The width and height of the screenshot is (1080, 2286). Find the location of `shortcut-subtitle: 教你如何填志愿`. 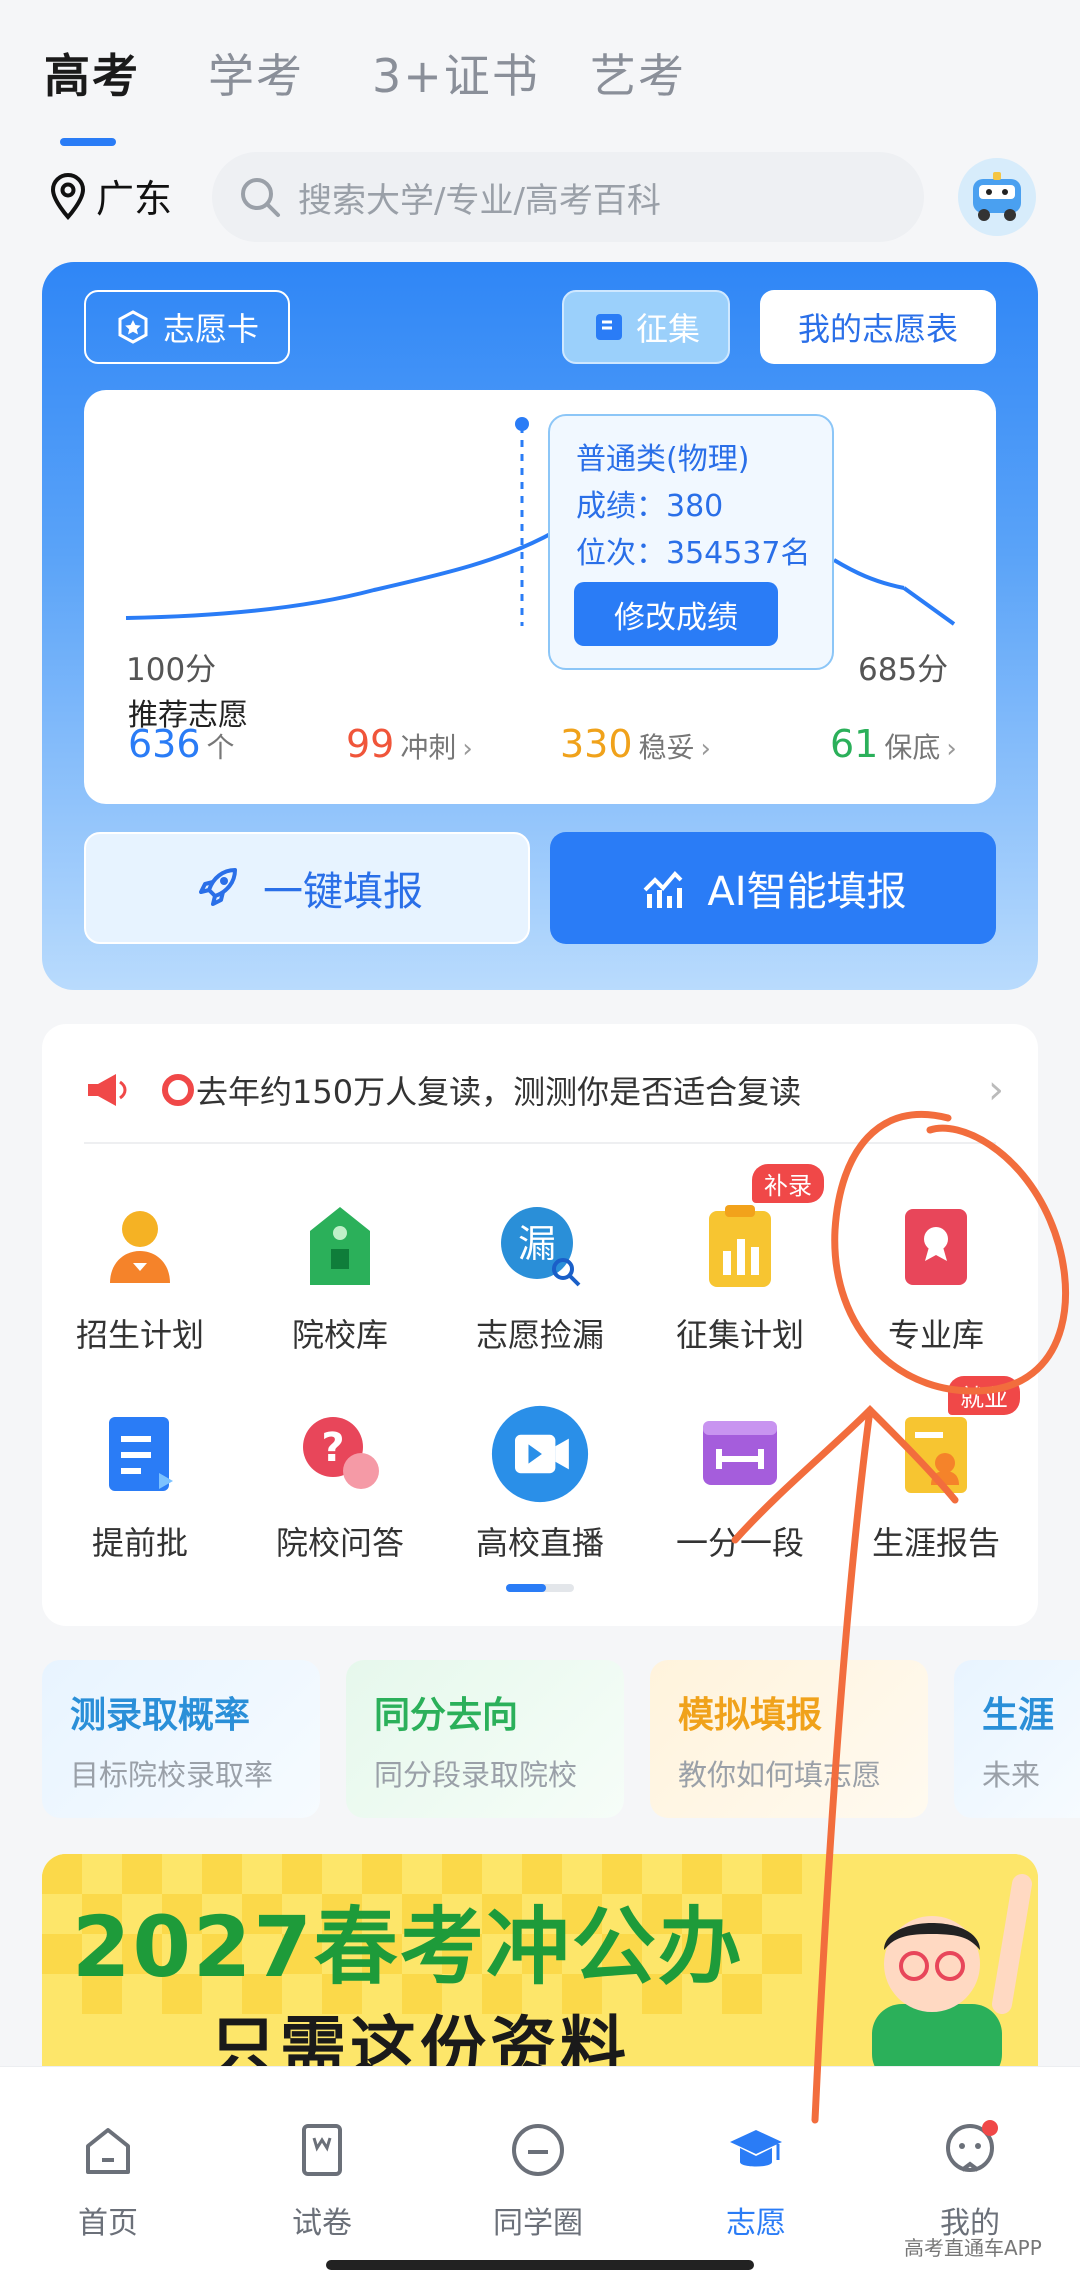

shortcut-subtitle: 教你如何填志愿 is located at coordinates (780, 1775).